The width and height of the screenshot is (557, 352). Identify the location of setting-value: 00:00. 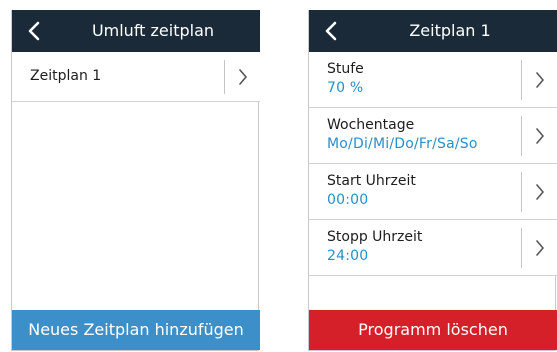
(348, 200).